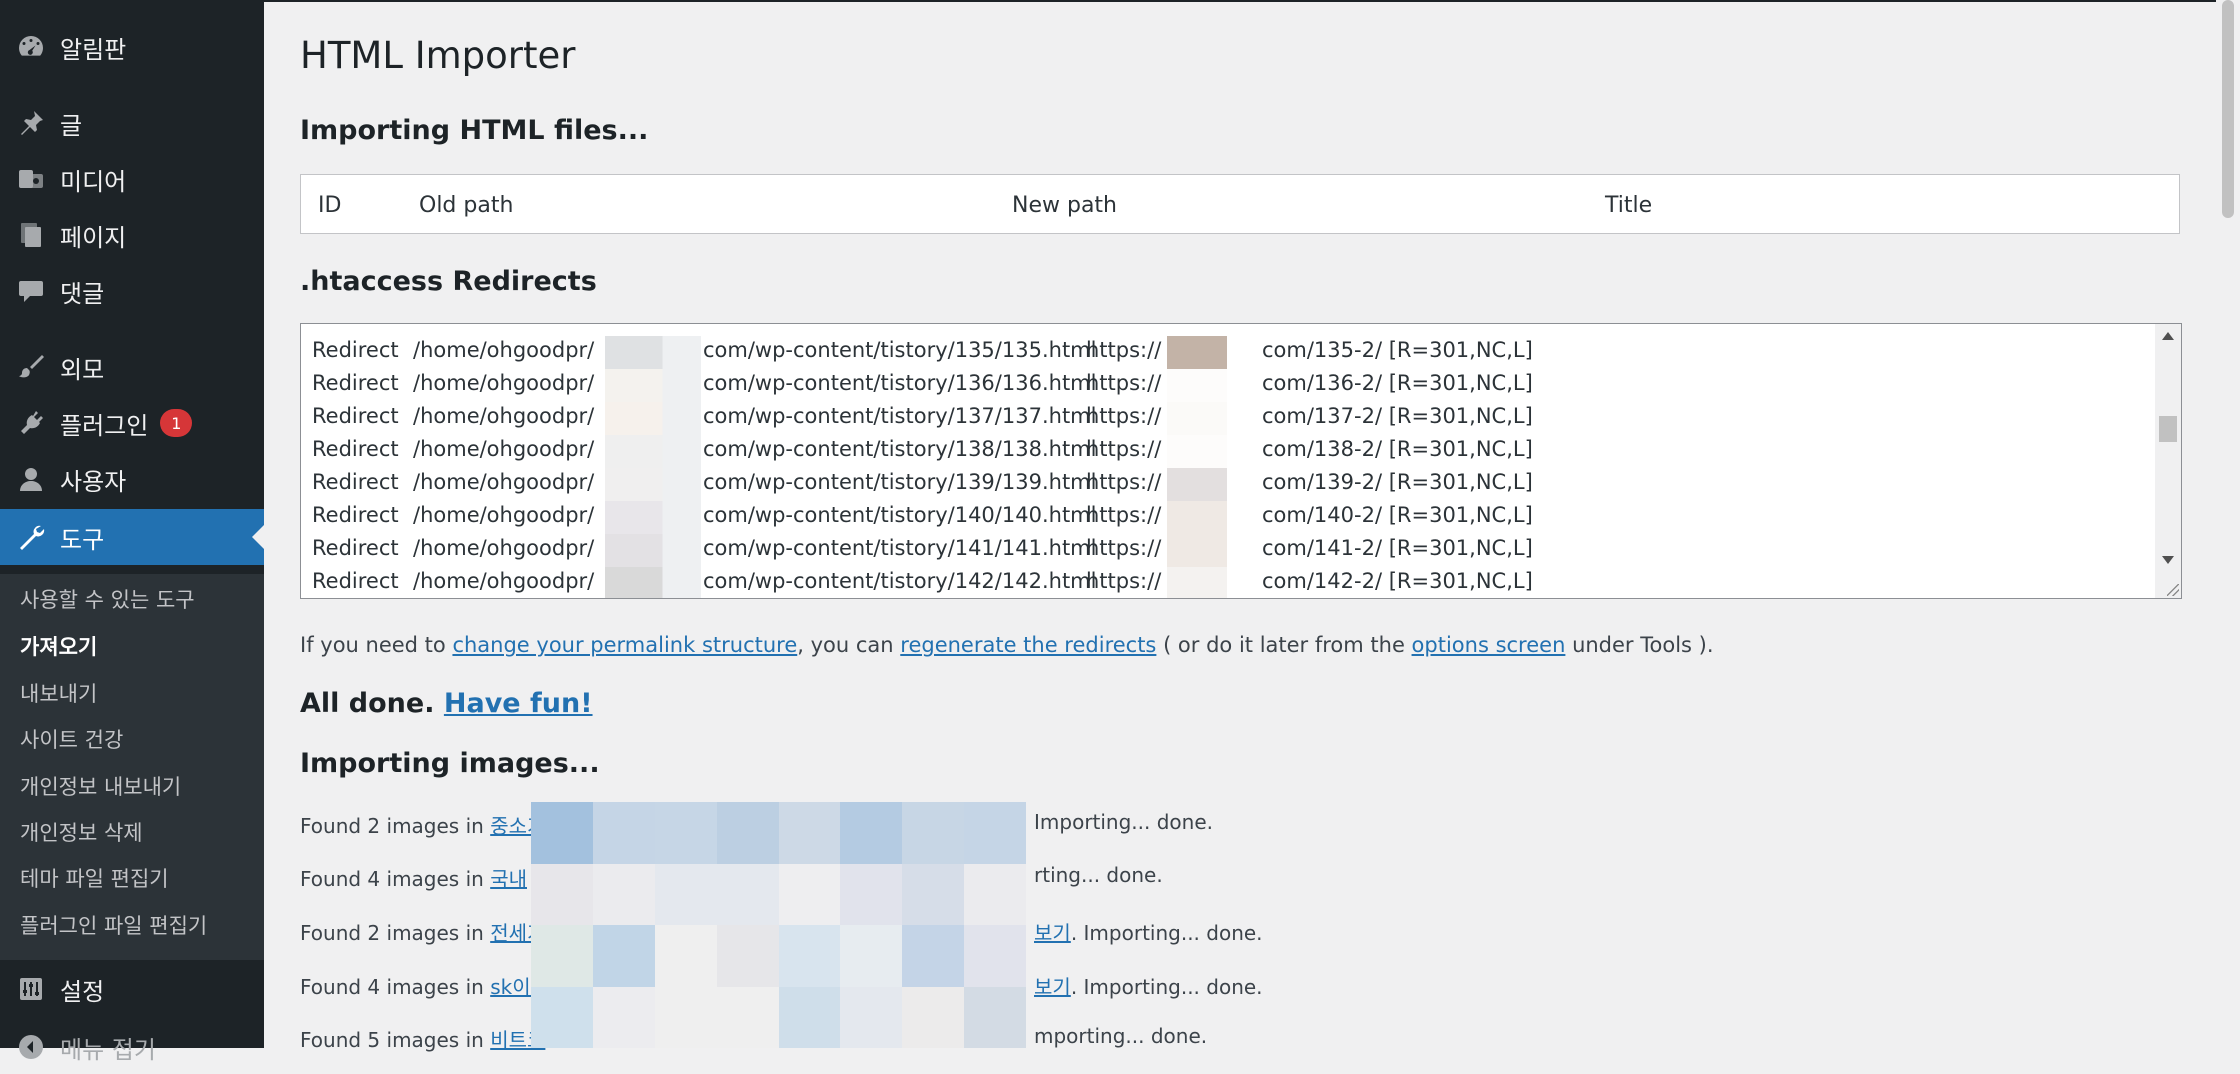  Describe the element at coordinates (71, 125) in the screenshot. I see `sidebar-item-label: 글` at that location.